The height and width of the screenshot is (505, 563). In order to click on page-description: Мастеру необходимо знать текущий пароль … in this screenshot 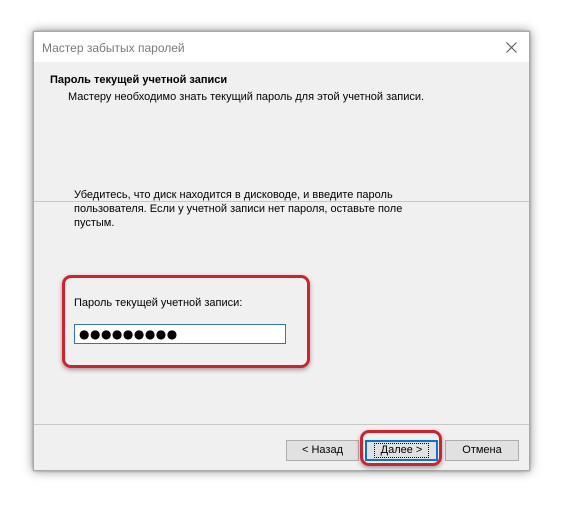, I will do `click(246, 97)`.